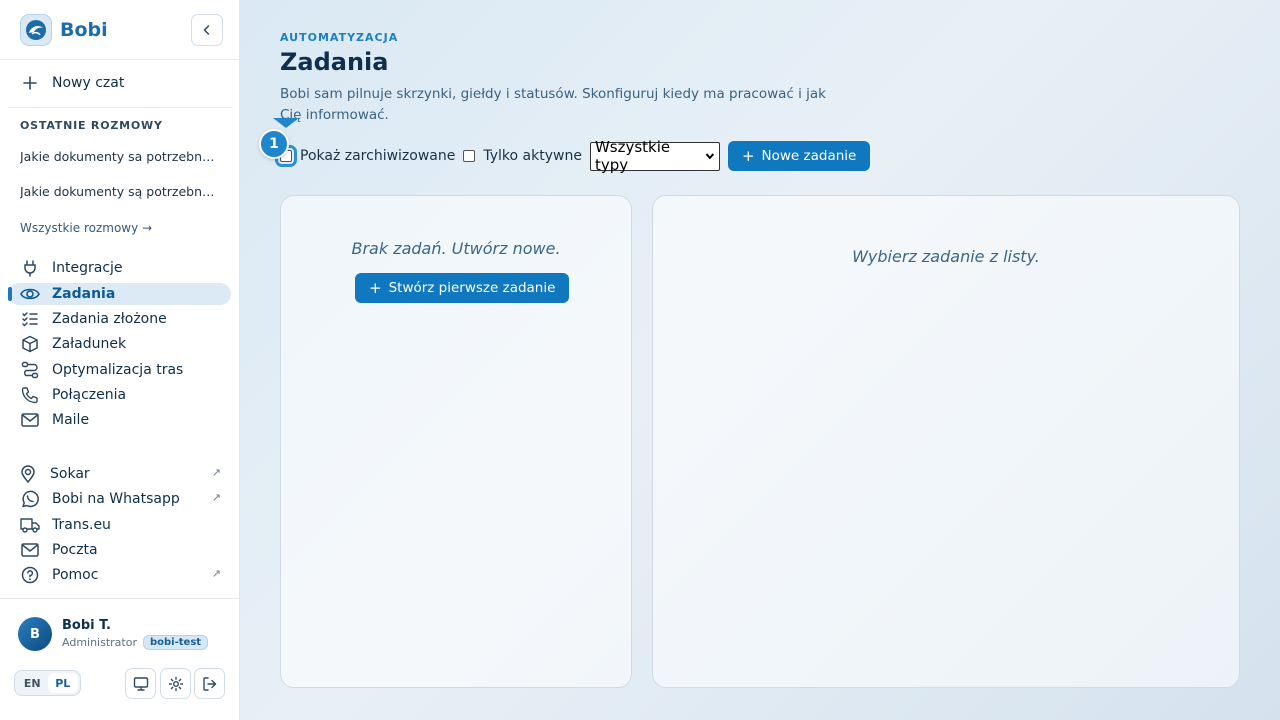 The width and height of the screenshot is (1280, 720). What do you see at coordinates (116, 499) in the screenshot?
I see `sidebar-item-label: Bobi na Whatsapp` at bounding box center [116, 499].